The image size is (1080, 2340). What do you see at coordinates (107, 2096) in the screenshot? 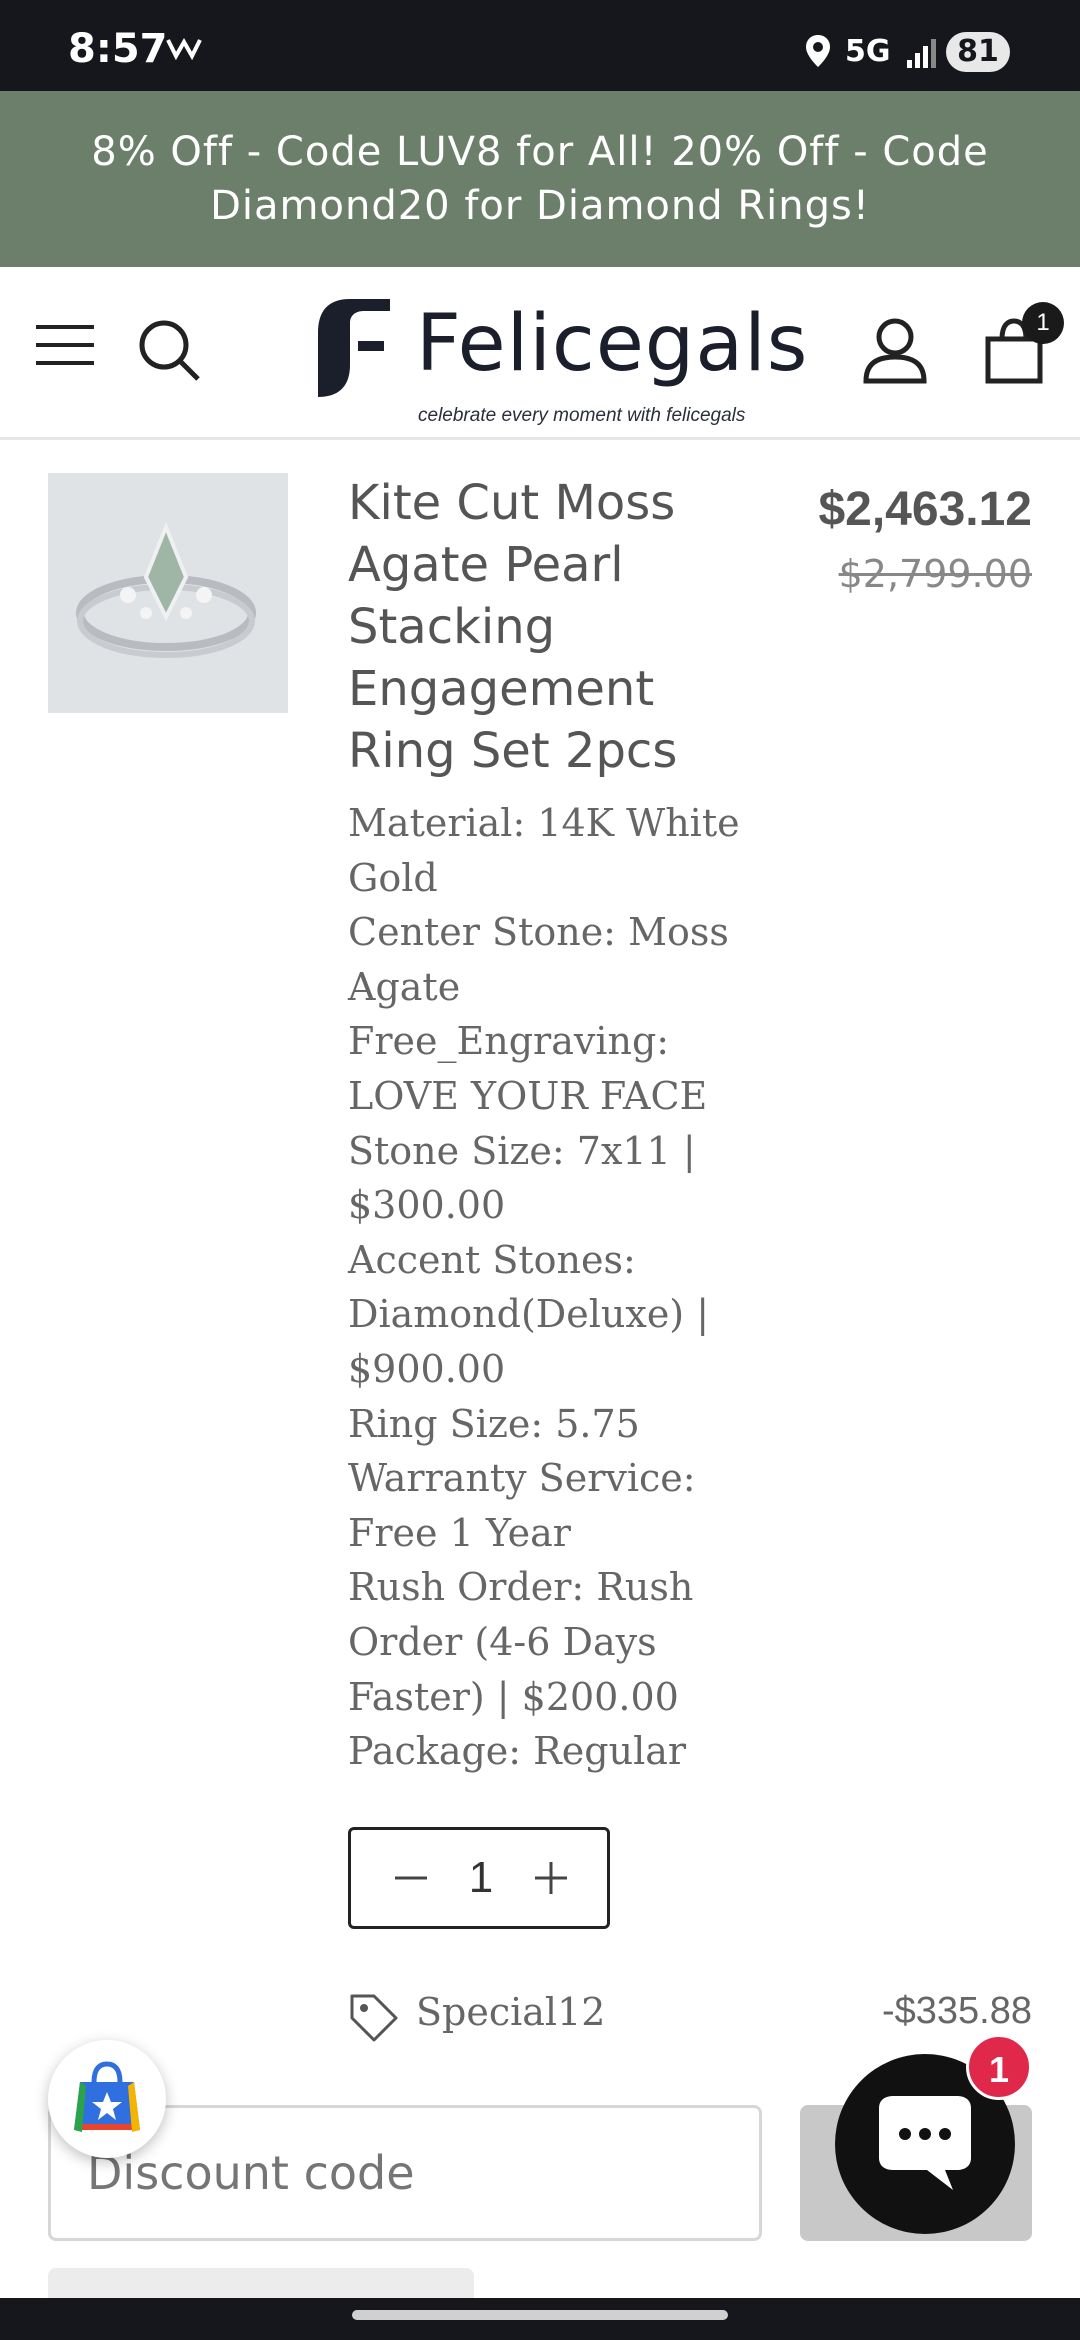
I see `shopping-bag-icon` at bounding box center [107, 2096].